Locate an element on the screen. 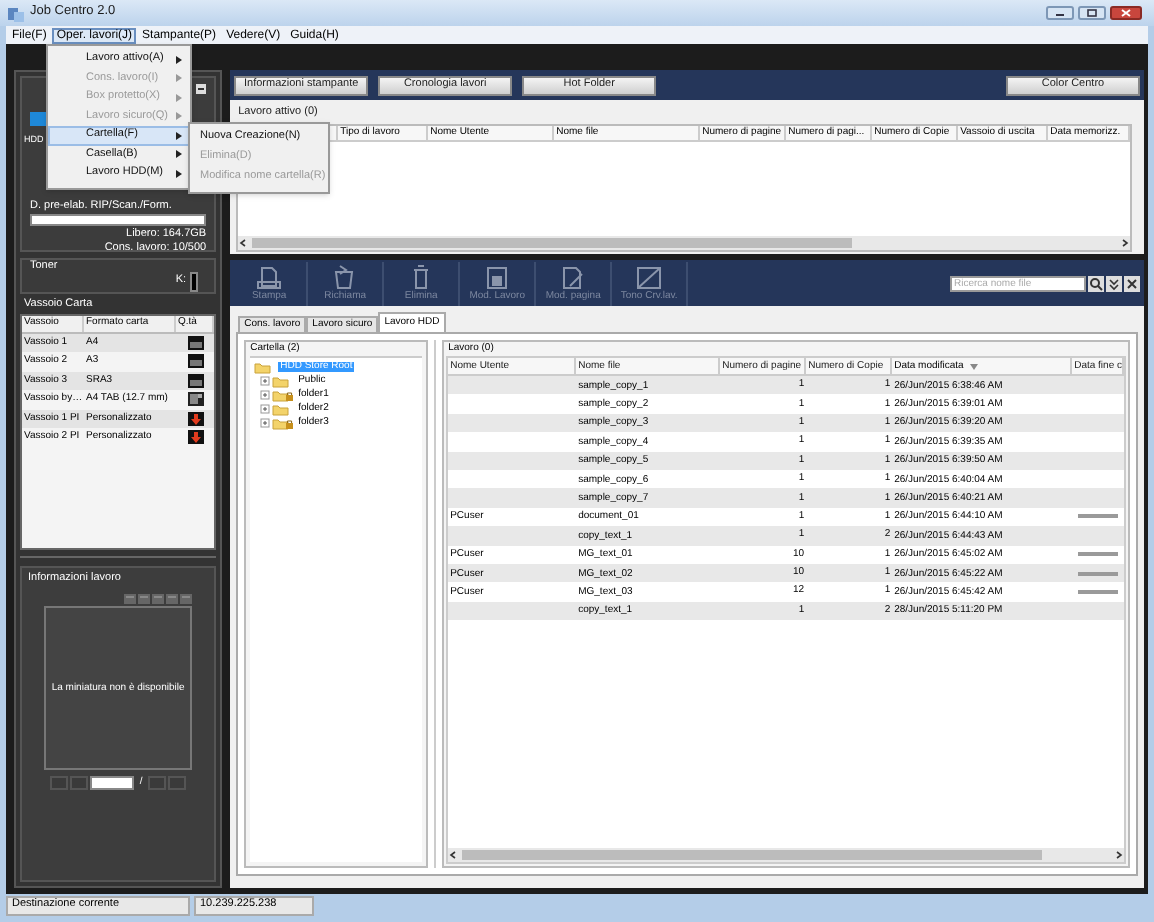 This screenshot has width=1154, height=922. tone-curve-icon is located at coordinates (649, 277).